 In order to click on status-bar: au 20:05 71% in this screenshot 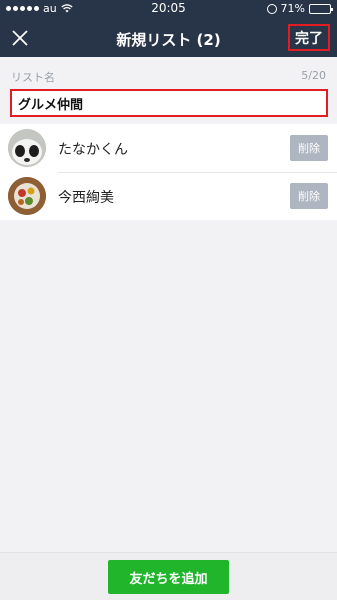, I will do `click(168, 8)`.